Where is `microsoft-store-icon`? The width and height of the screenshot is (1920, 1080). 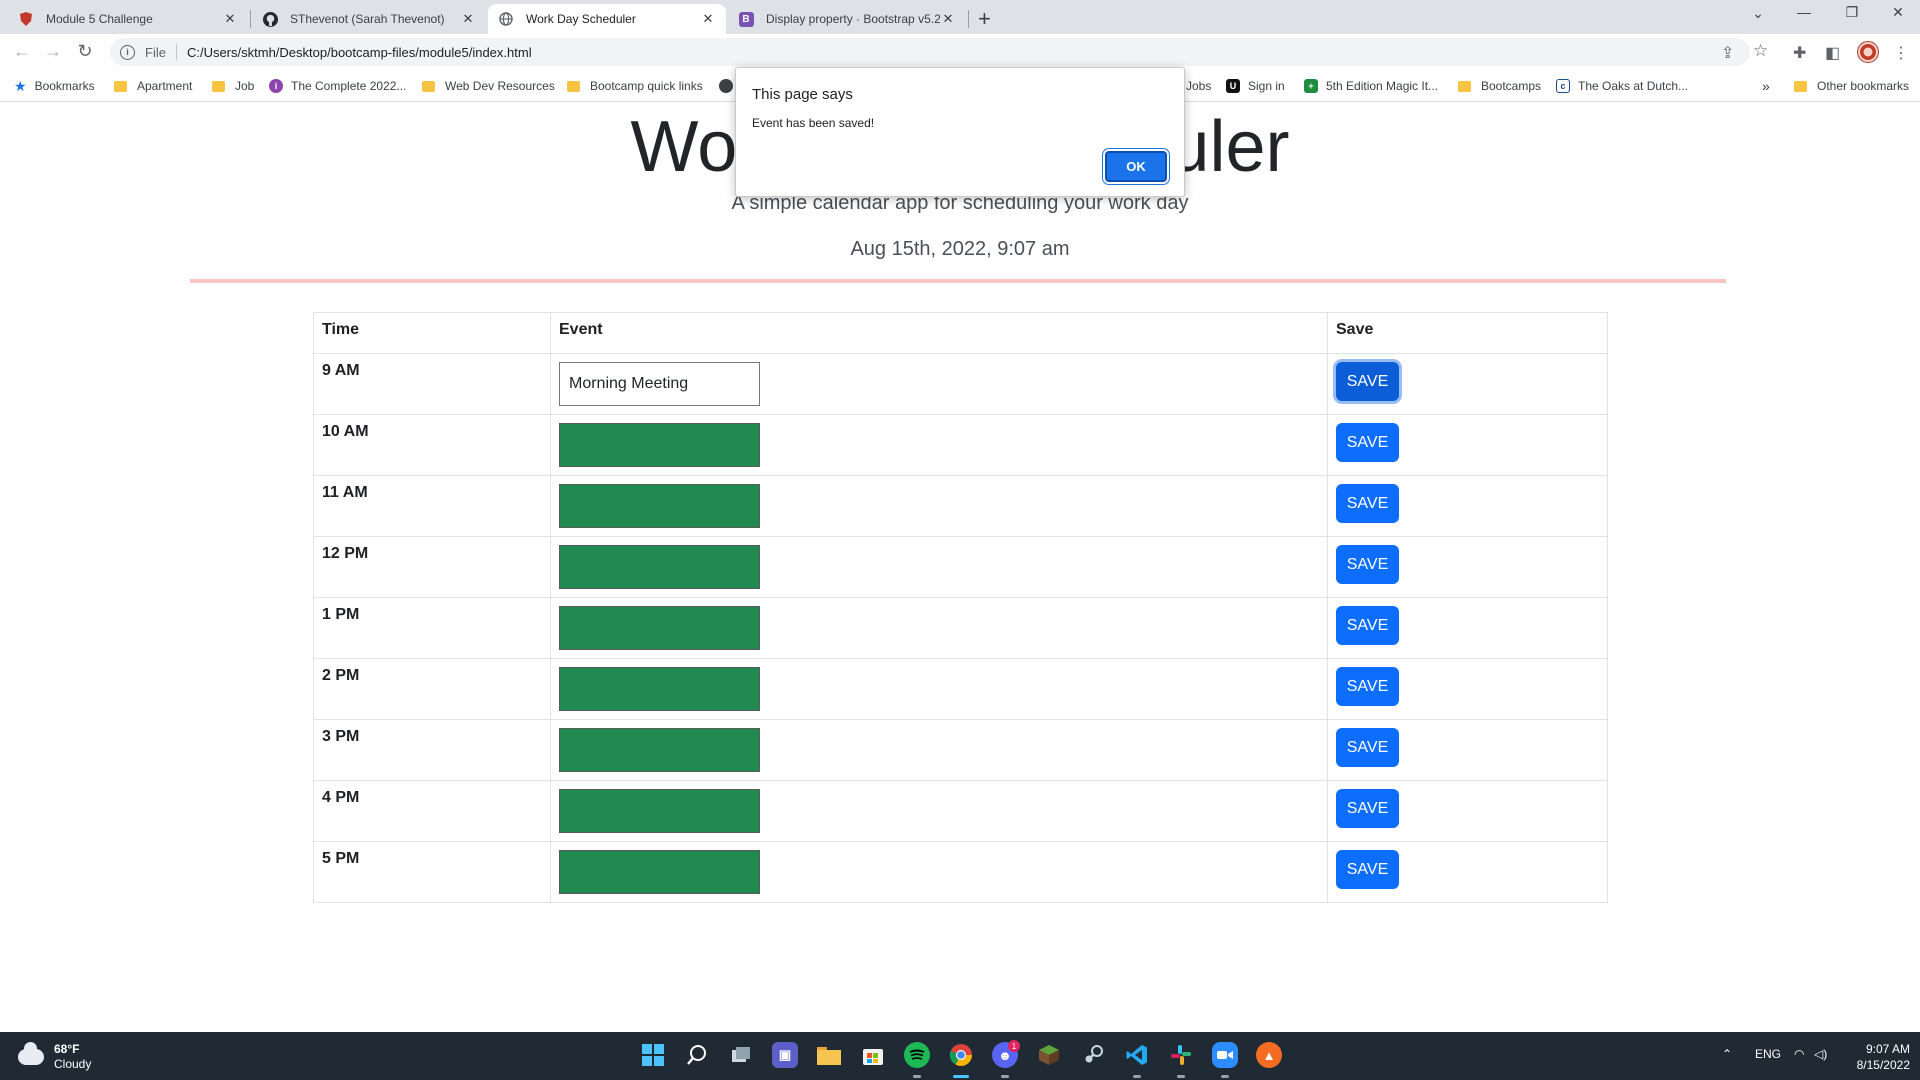
microsoft-store-icon is located at coordinates (873, 1055).